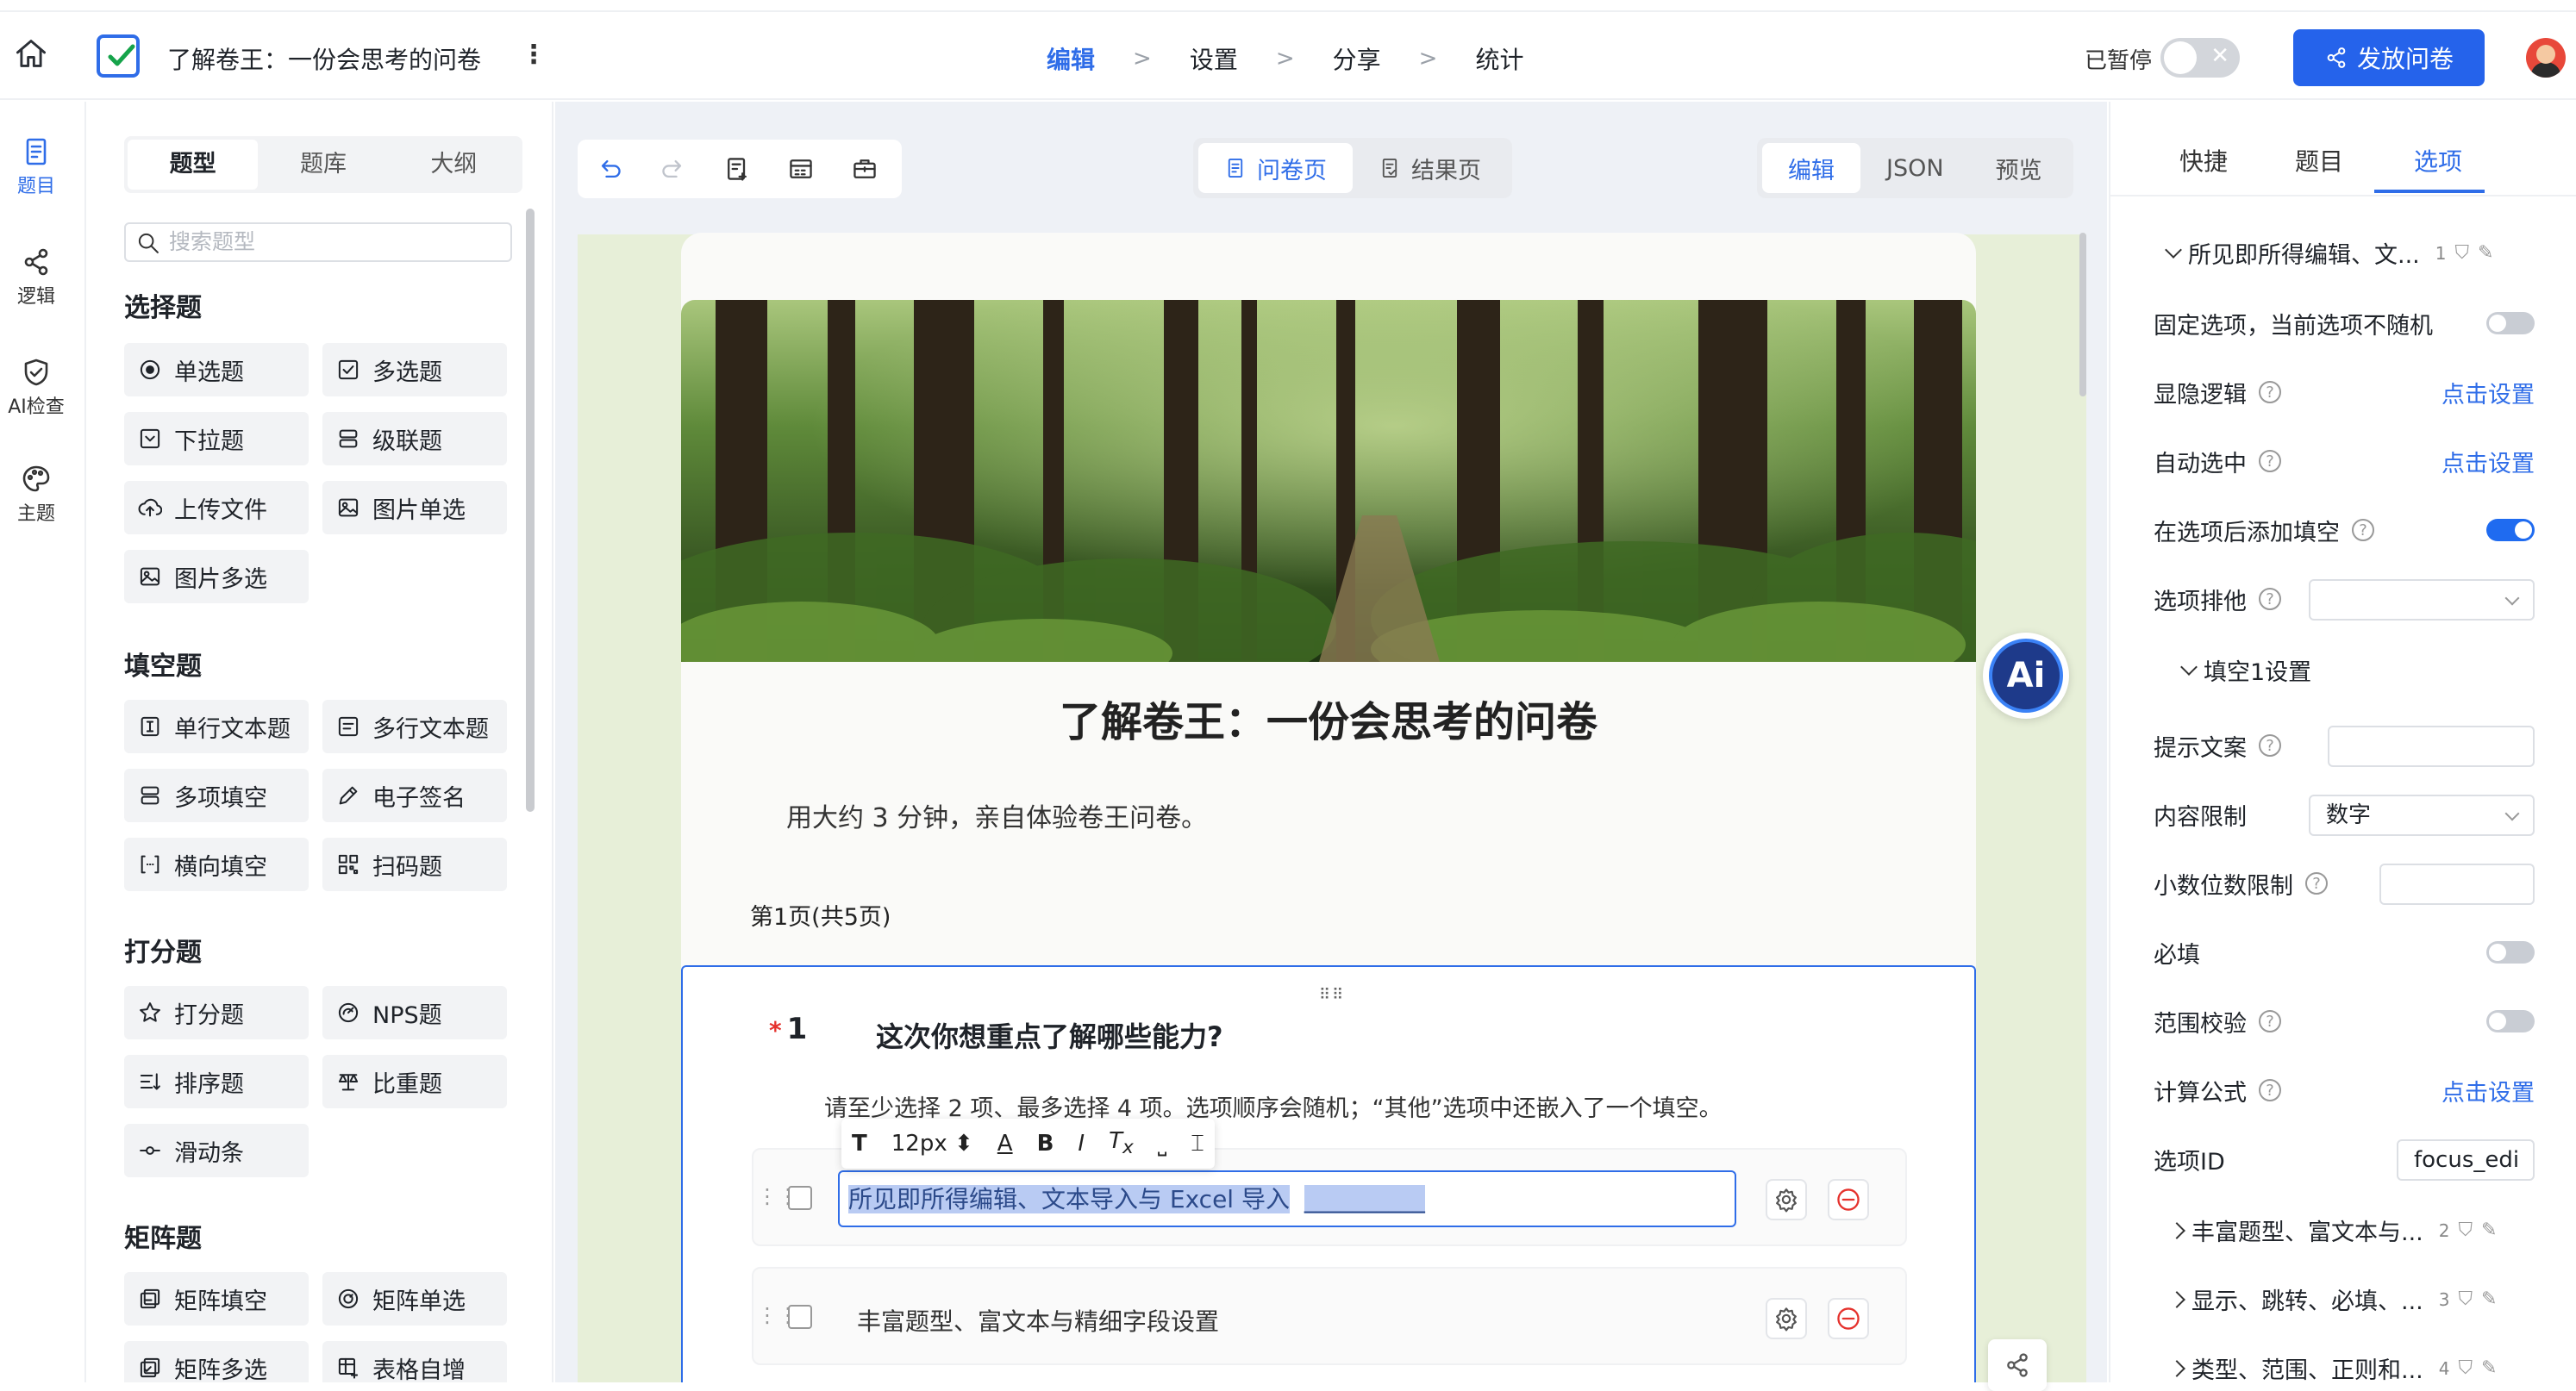  What do you see at coordinates (216, 864) in the screenshot?
I see `palette-item-horizontal-blank: 横向填空` at bounding box center [216, 864].